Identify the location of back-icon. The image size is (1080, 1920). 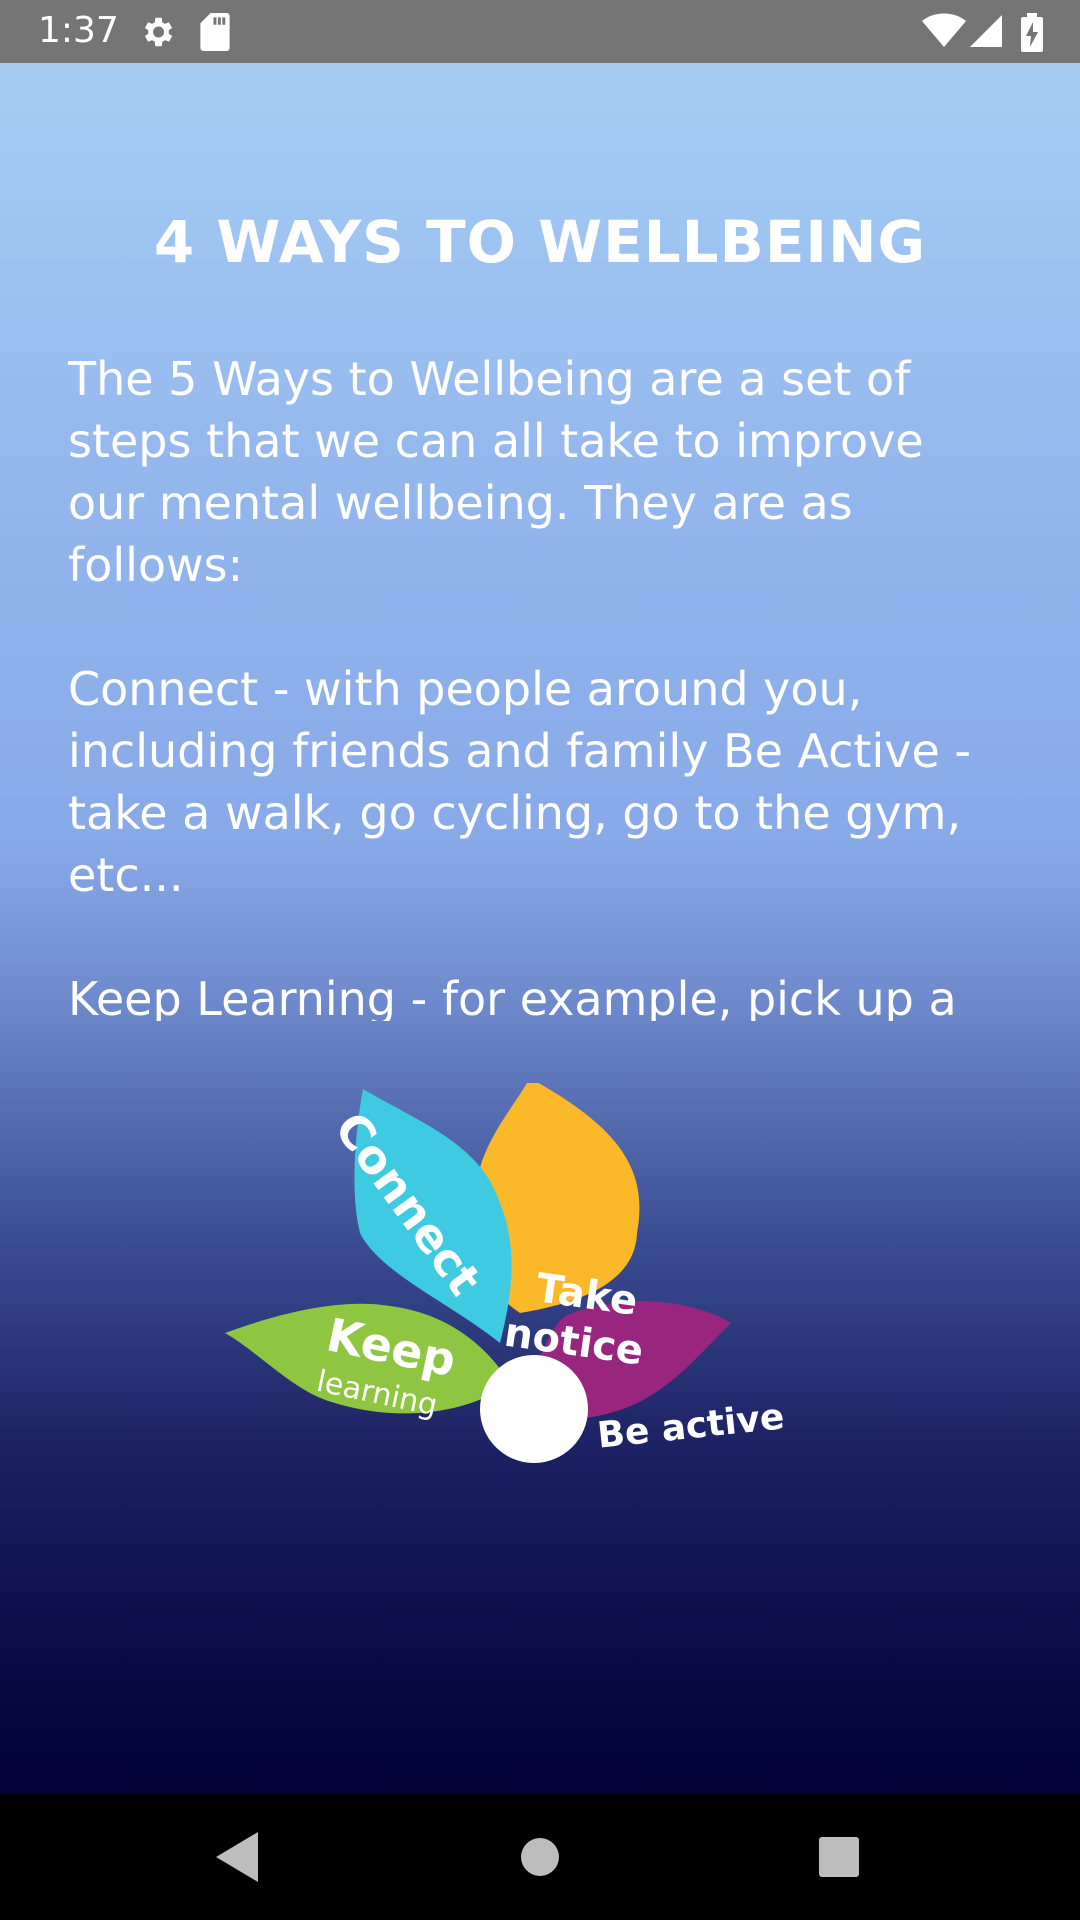
(239, 1857).